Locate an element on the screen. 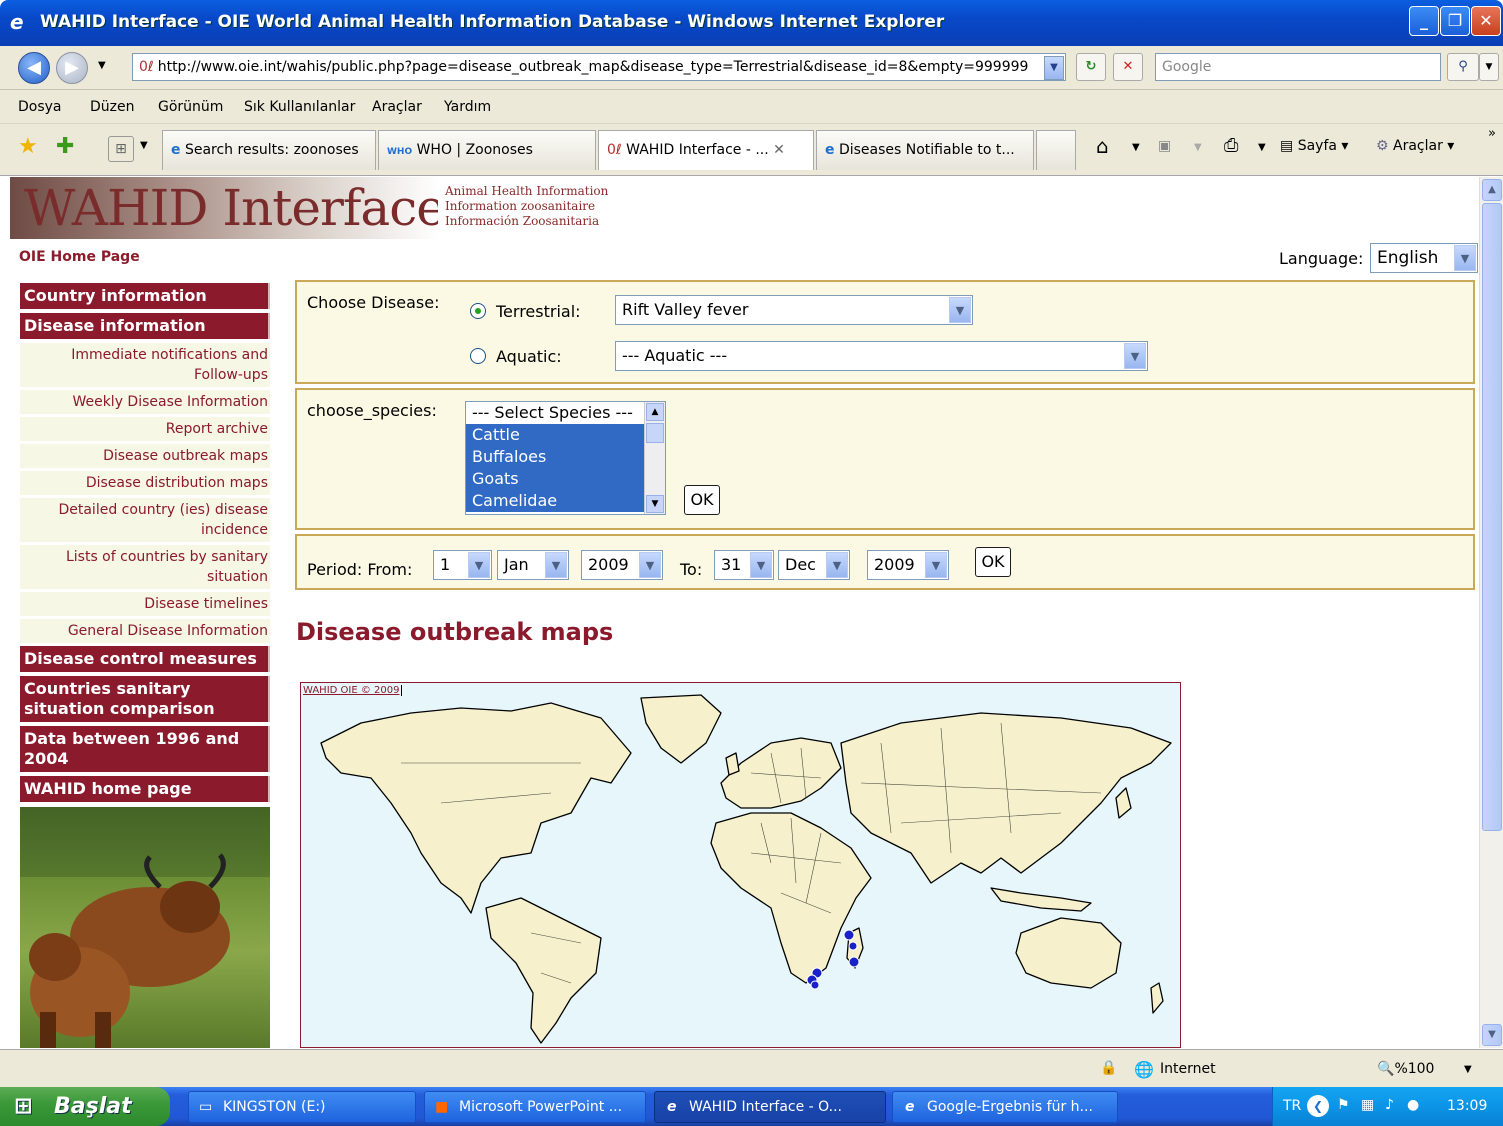  volume-icon: ♪ is located at coordinates (1389, 1105).